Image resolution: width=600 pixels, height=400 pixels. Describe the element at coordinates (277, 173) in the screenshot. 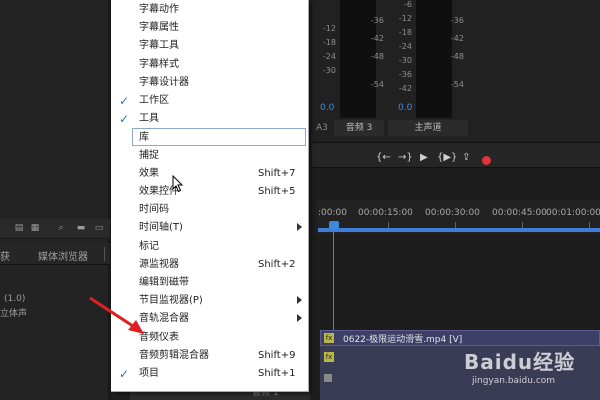

I see `menu-item-shortcut: Shift+7` at that location.